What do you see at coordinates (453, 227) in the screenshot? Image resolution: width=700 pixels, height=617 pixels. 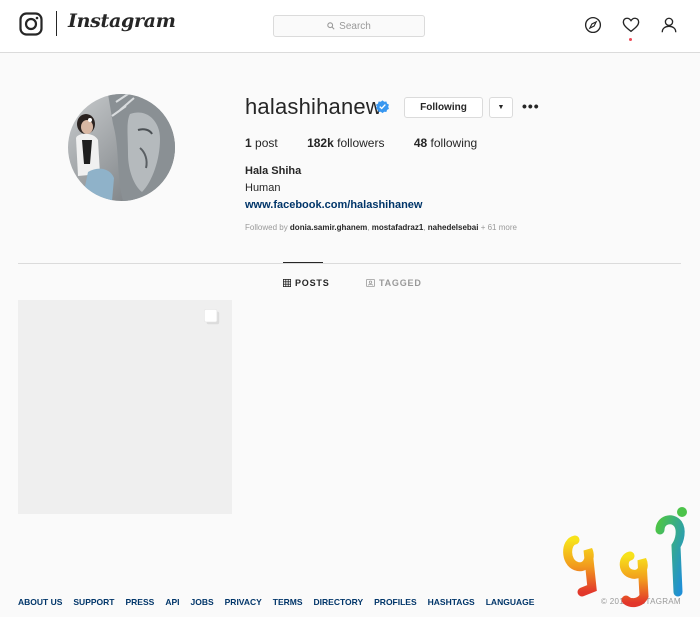 I see `followed-by-account: nahedelsebai` at bounding box center [453, 227].